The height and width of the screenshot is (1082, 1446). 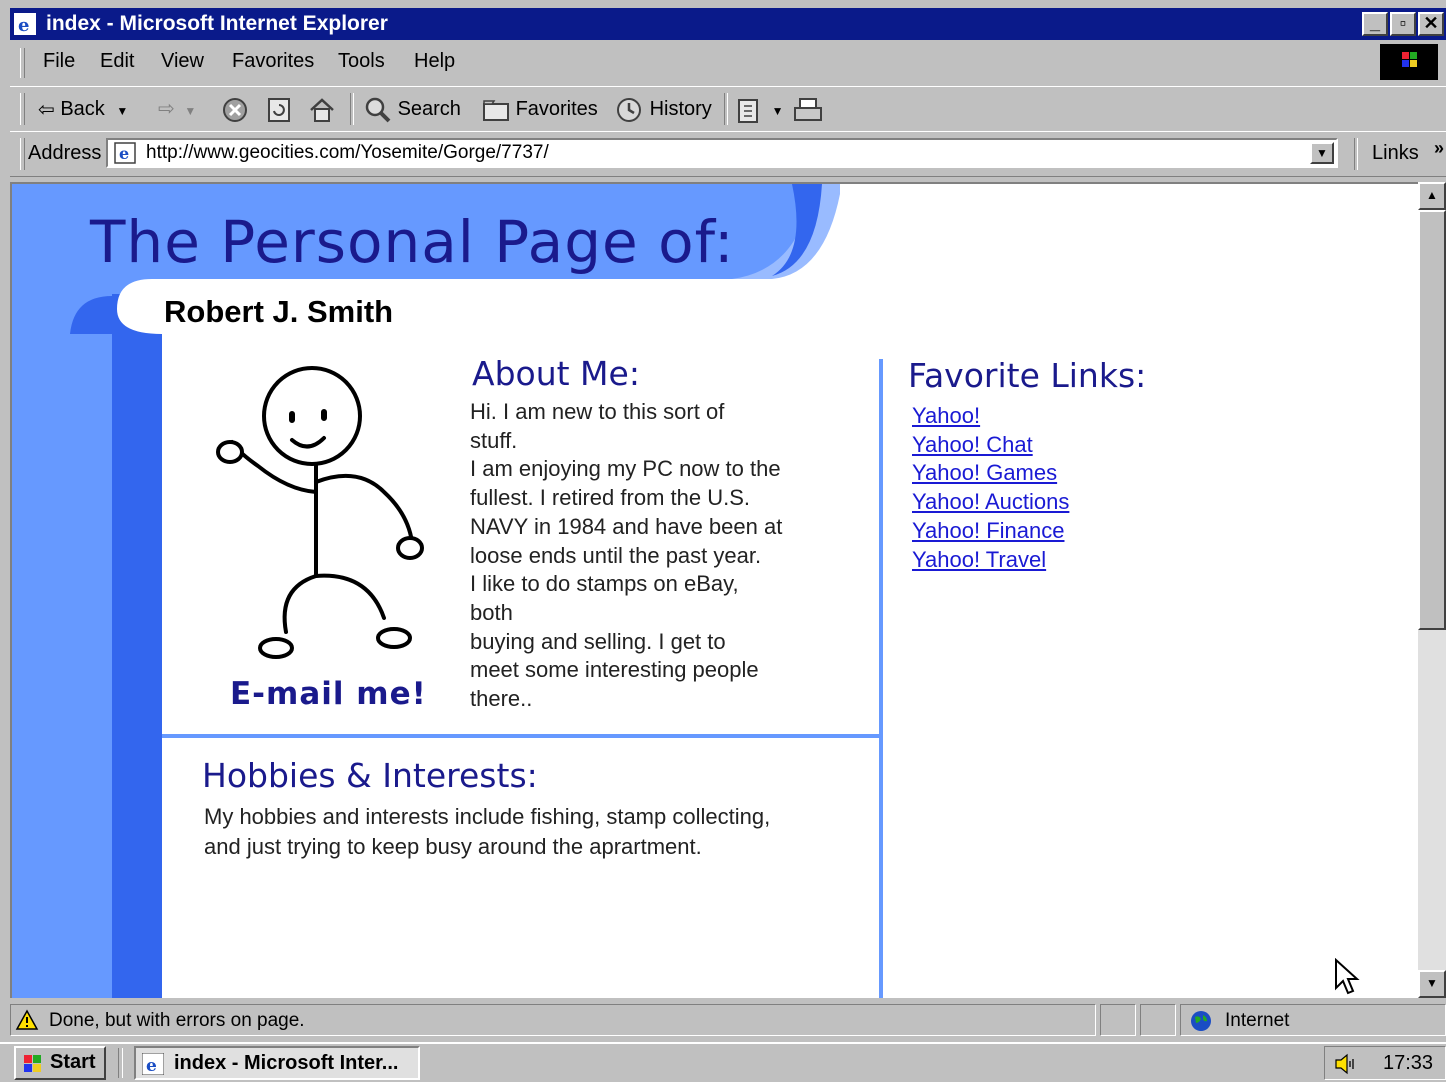 I want to click on stop-icon, so click(x=235, y=109).